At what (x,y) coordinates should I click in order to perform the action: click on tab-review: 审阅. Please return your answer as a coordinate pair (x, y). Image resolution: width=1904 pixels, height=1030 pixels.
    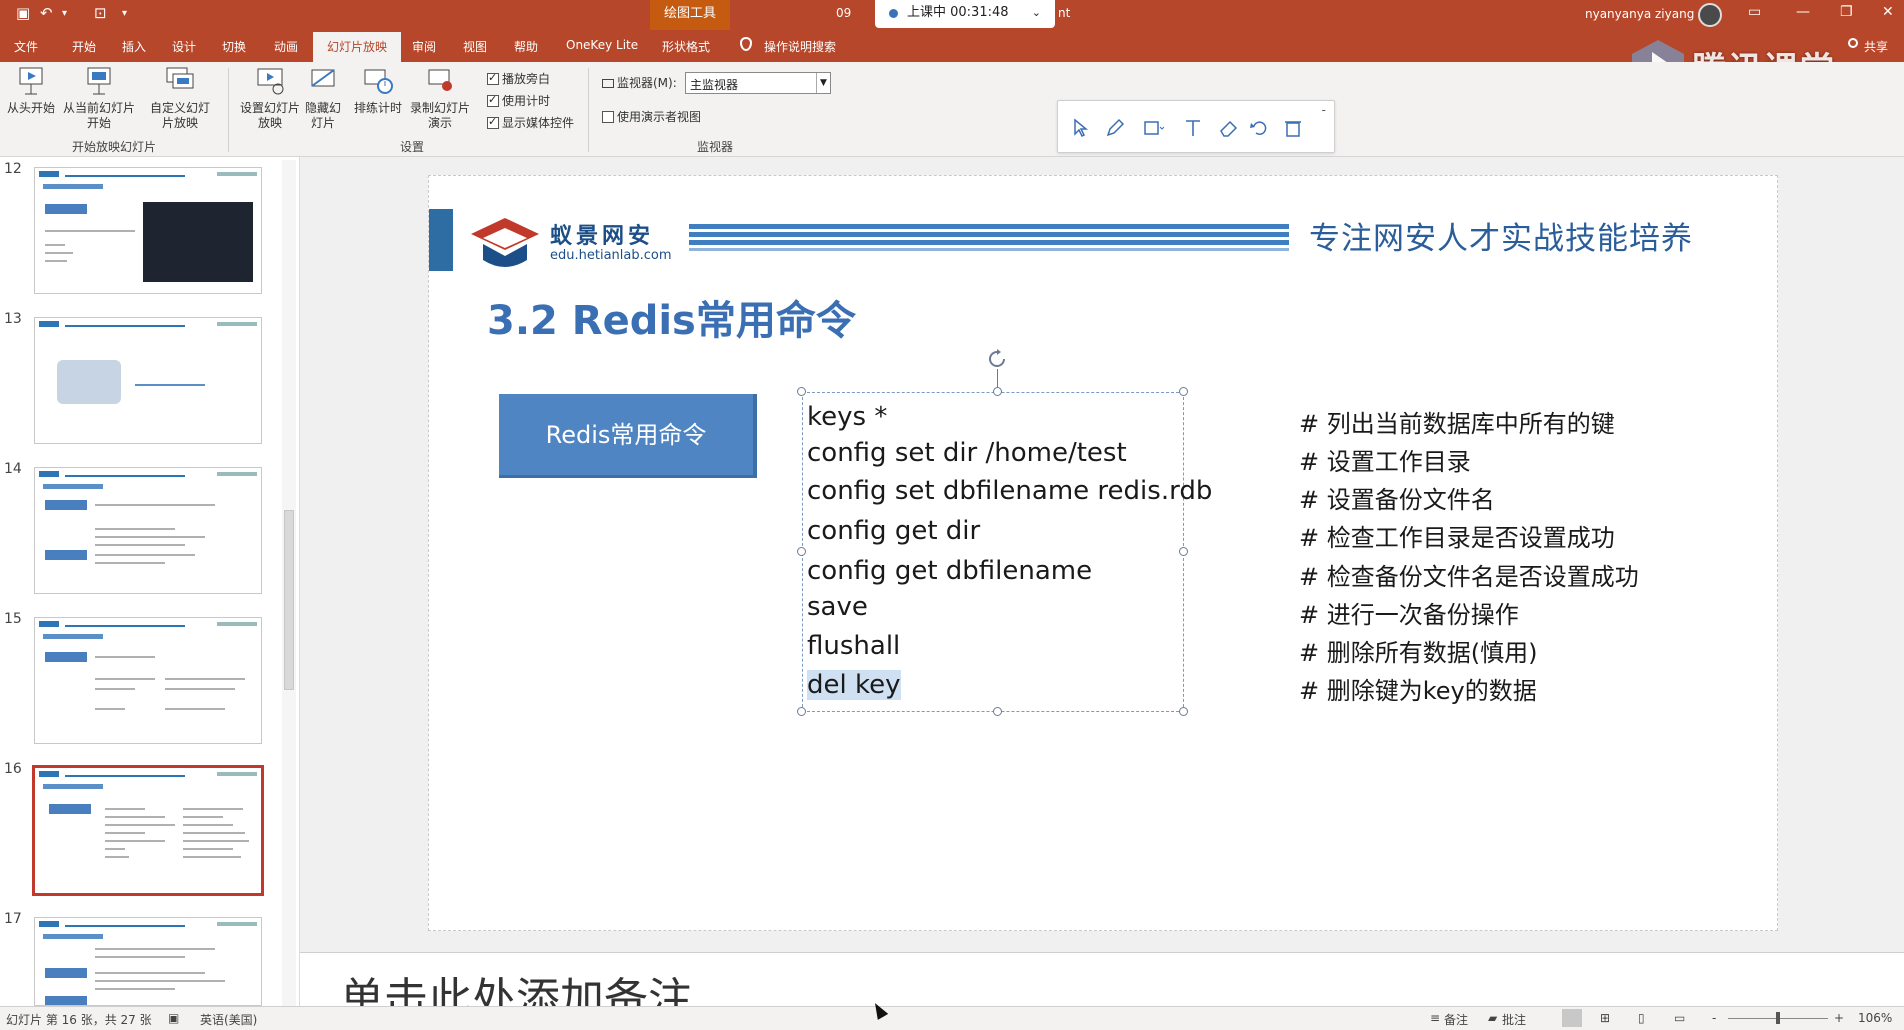
    Looking at the image, I should click on (424, 46).